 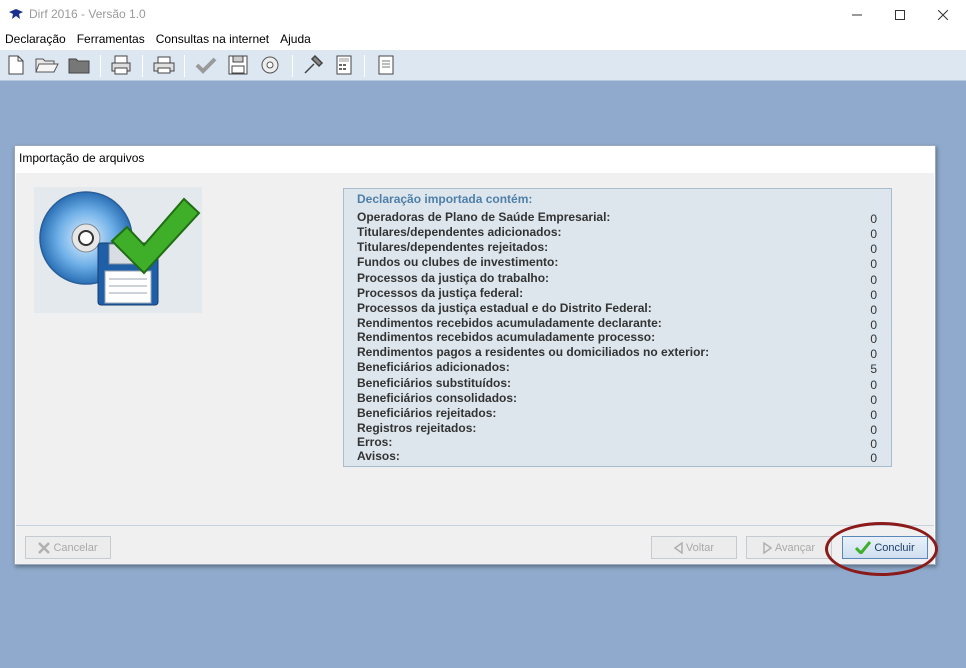 What do you see at coordinates (873, 369) in the screenshot?
I see `summary-value: 5` at bounding box center [873, 369].